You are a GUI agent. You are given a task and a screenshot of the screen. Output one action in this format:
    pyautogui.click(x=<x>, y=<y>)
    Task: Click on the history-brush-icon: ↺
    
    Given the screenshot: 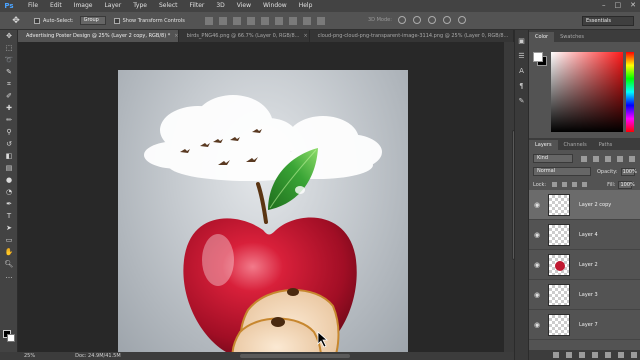 What is the action you would take?
    pyautogui.click(x=9, y=144)
    